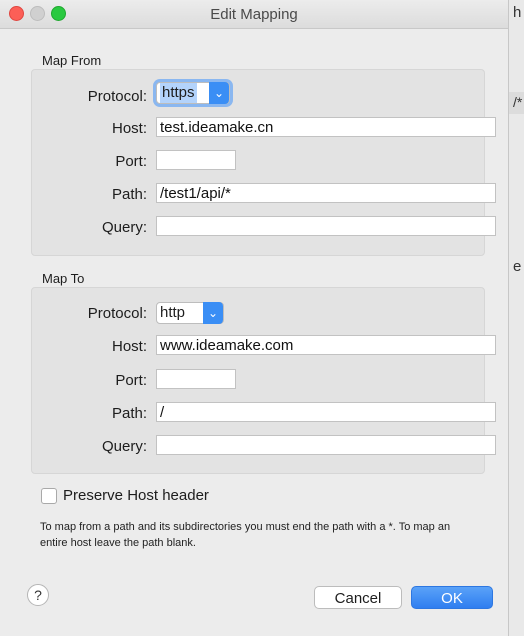 This screenshot has width=524, height=636. What do you see at coordinates (63, 278) in the screenshot?
I see `map-to-label: Map To` at bounding box center [63, 278].